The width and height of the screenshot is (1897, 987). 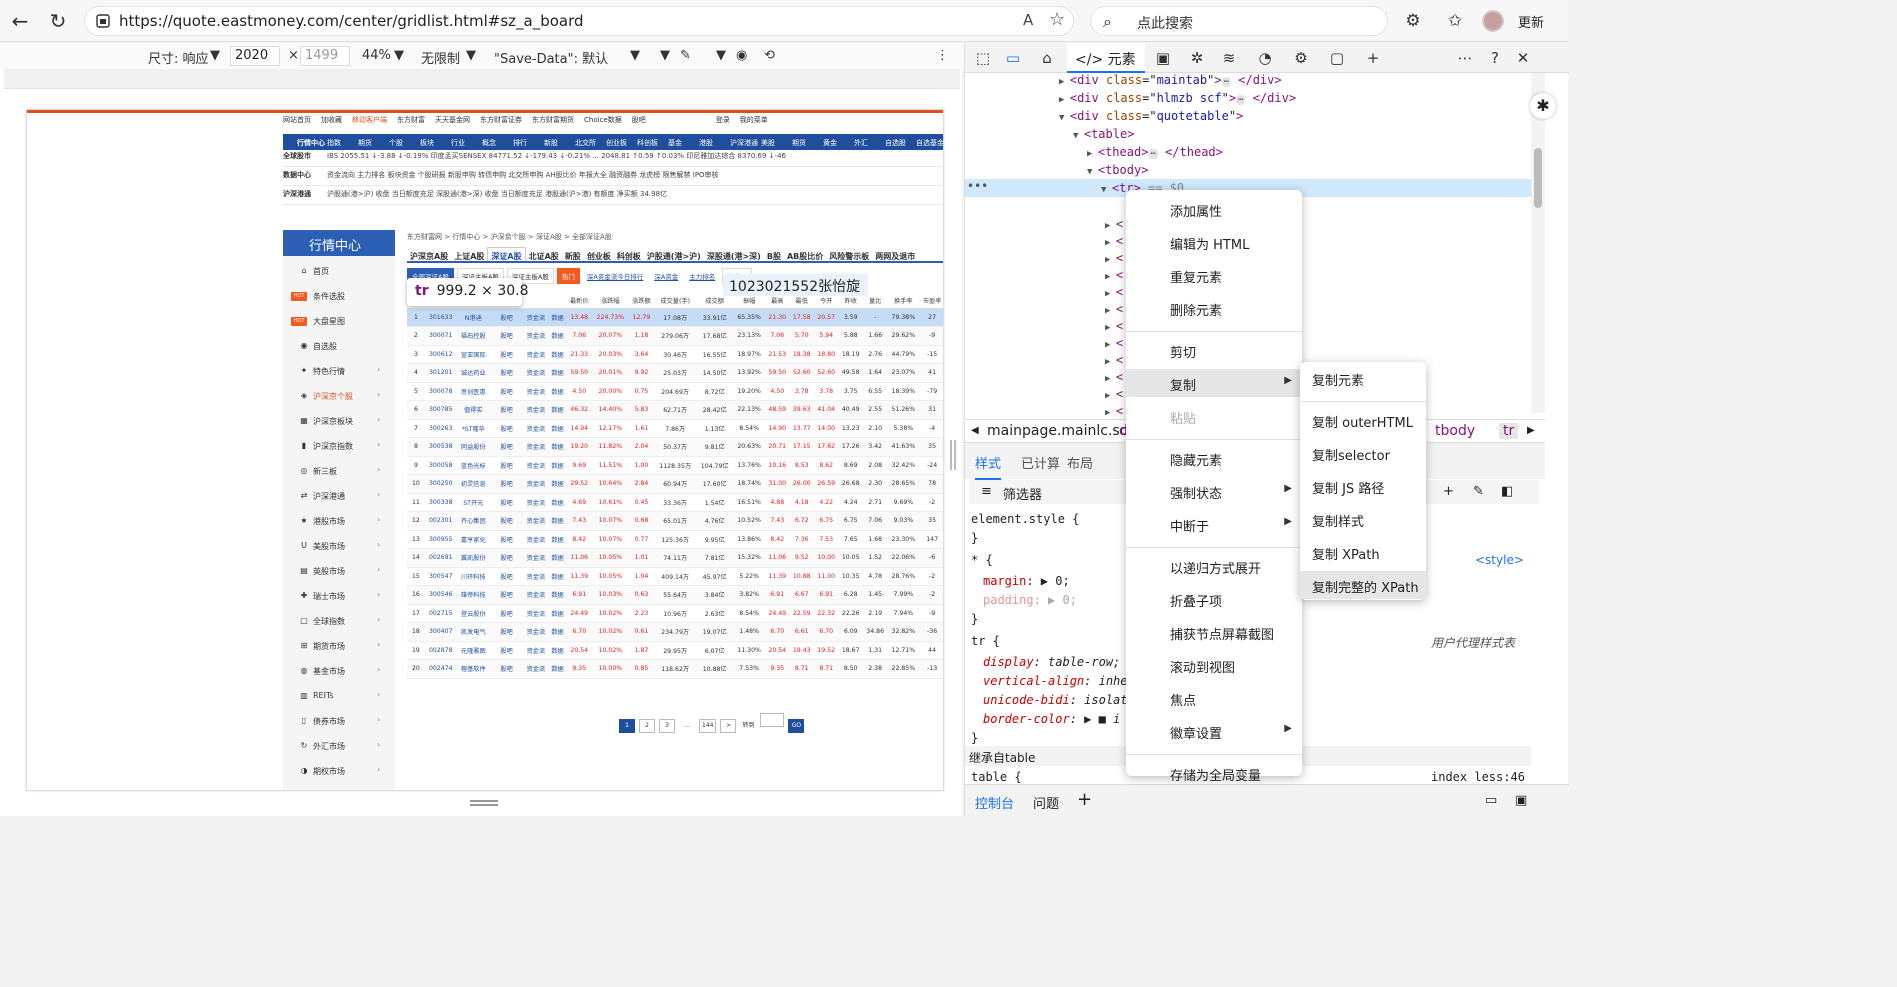 I want to click on drawer-tab: 问题, so click(x=1046, y=802).